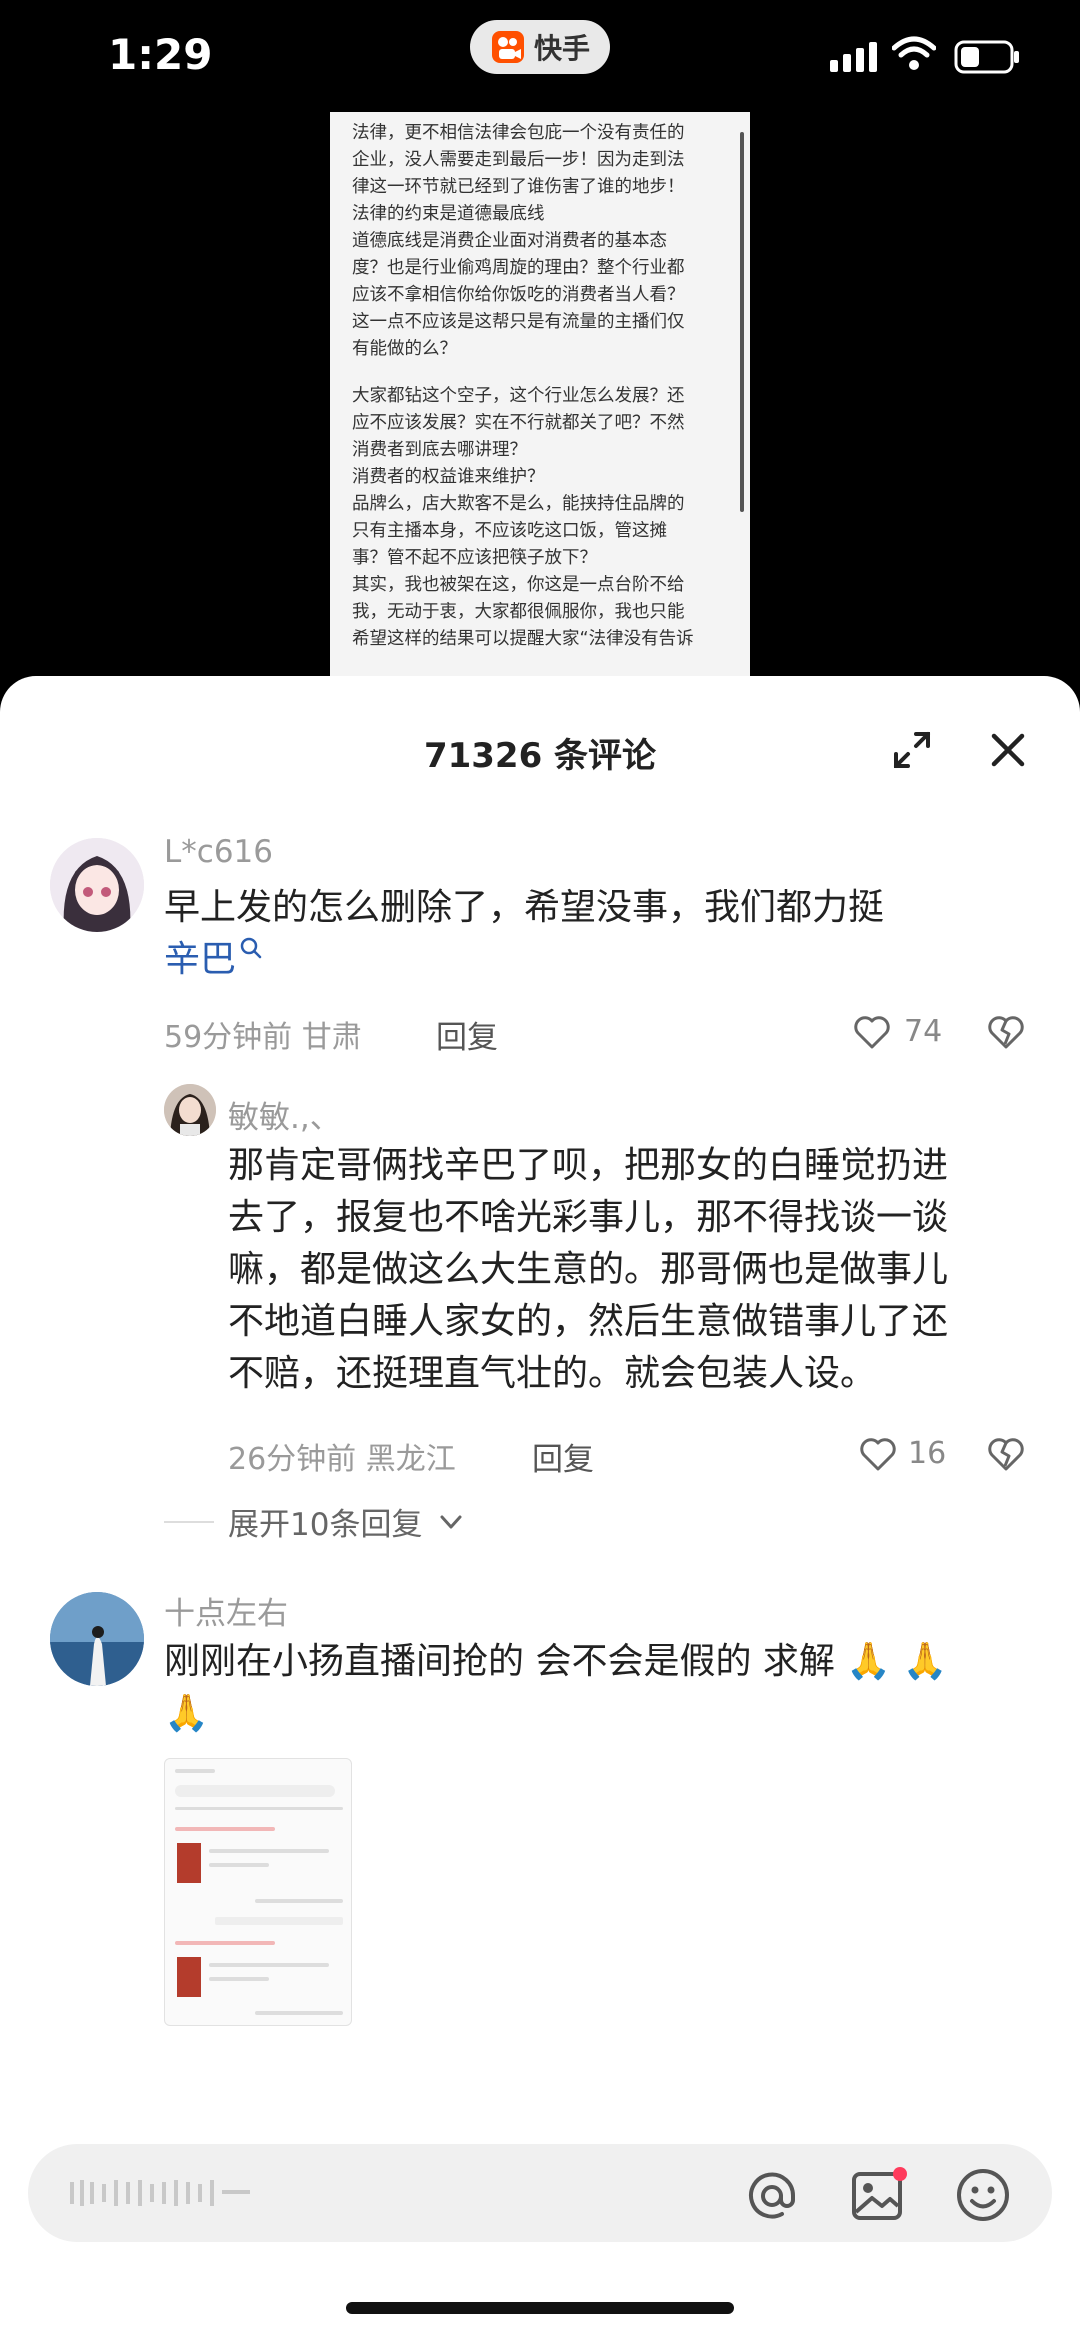 The image size is (1080, 2338). I want to click on fullscreen-expand-icon, so click(912, 750).